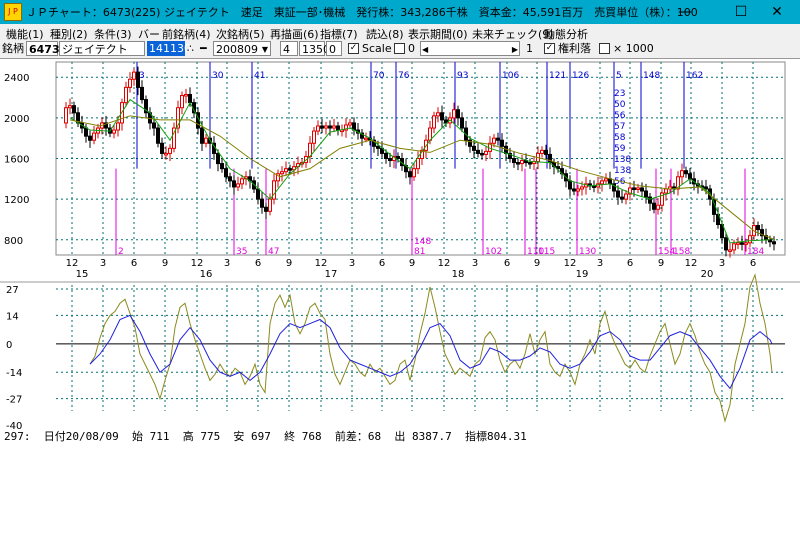 This screenshot has height=555, width=800. Describe the element at coordinates (694, 76) in the screenshot. I see `blue-event-label: 162` at that location.